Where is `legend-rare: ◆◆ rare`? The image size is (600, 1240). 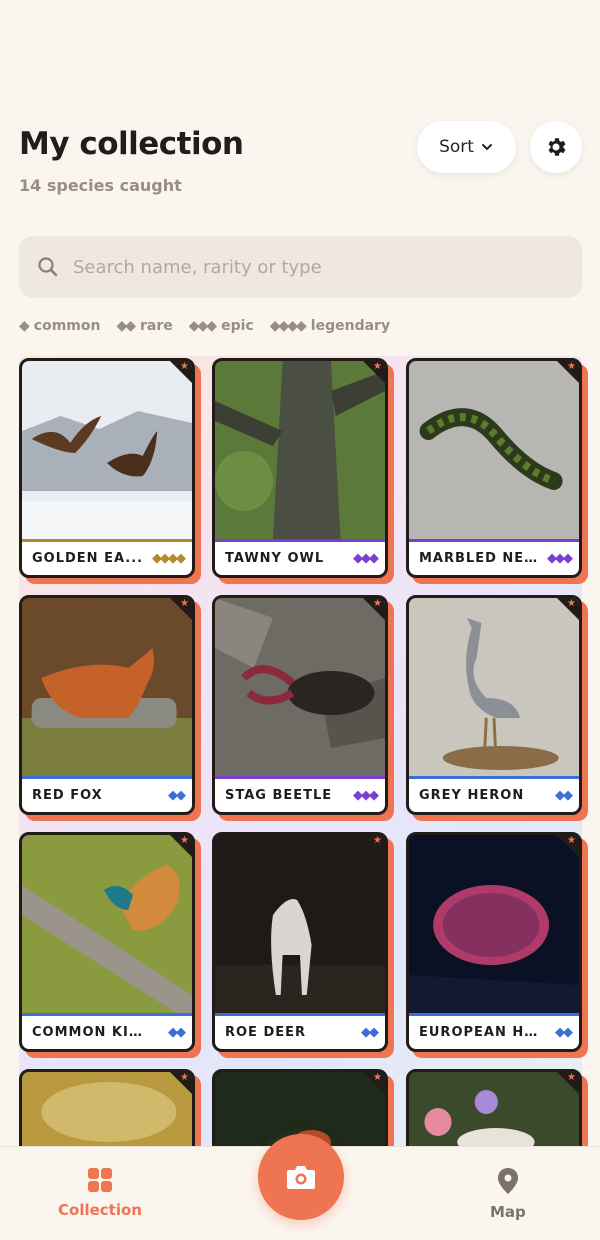 legend-rare: ◆◆ rare is located at coordinates (144, 326).